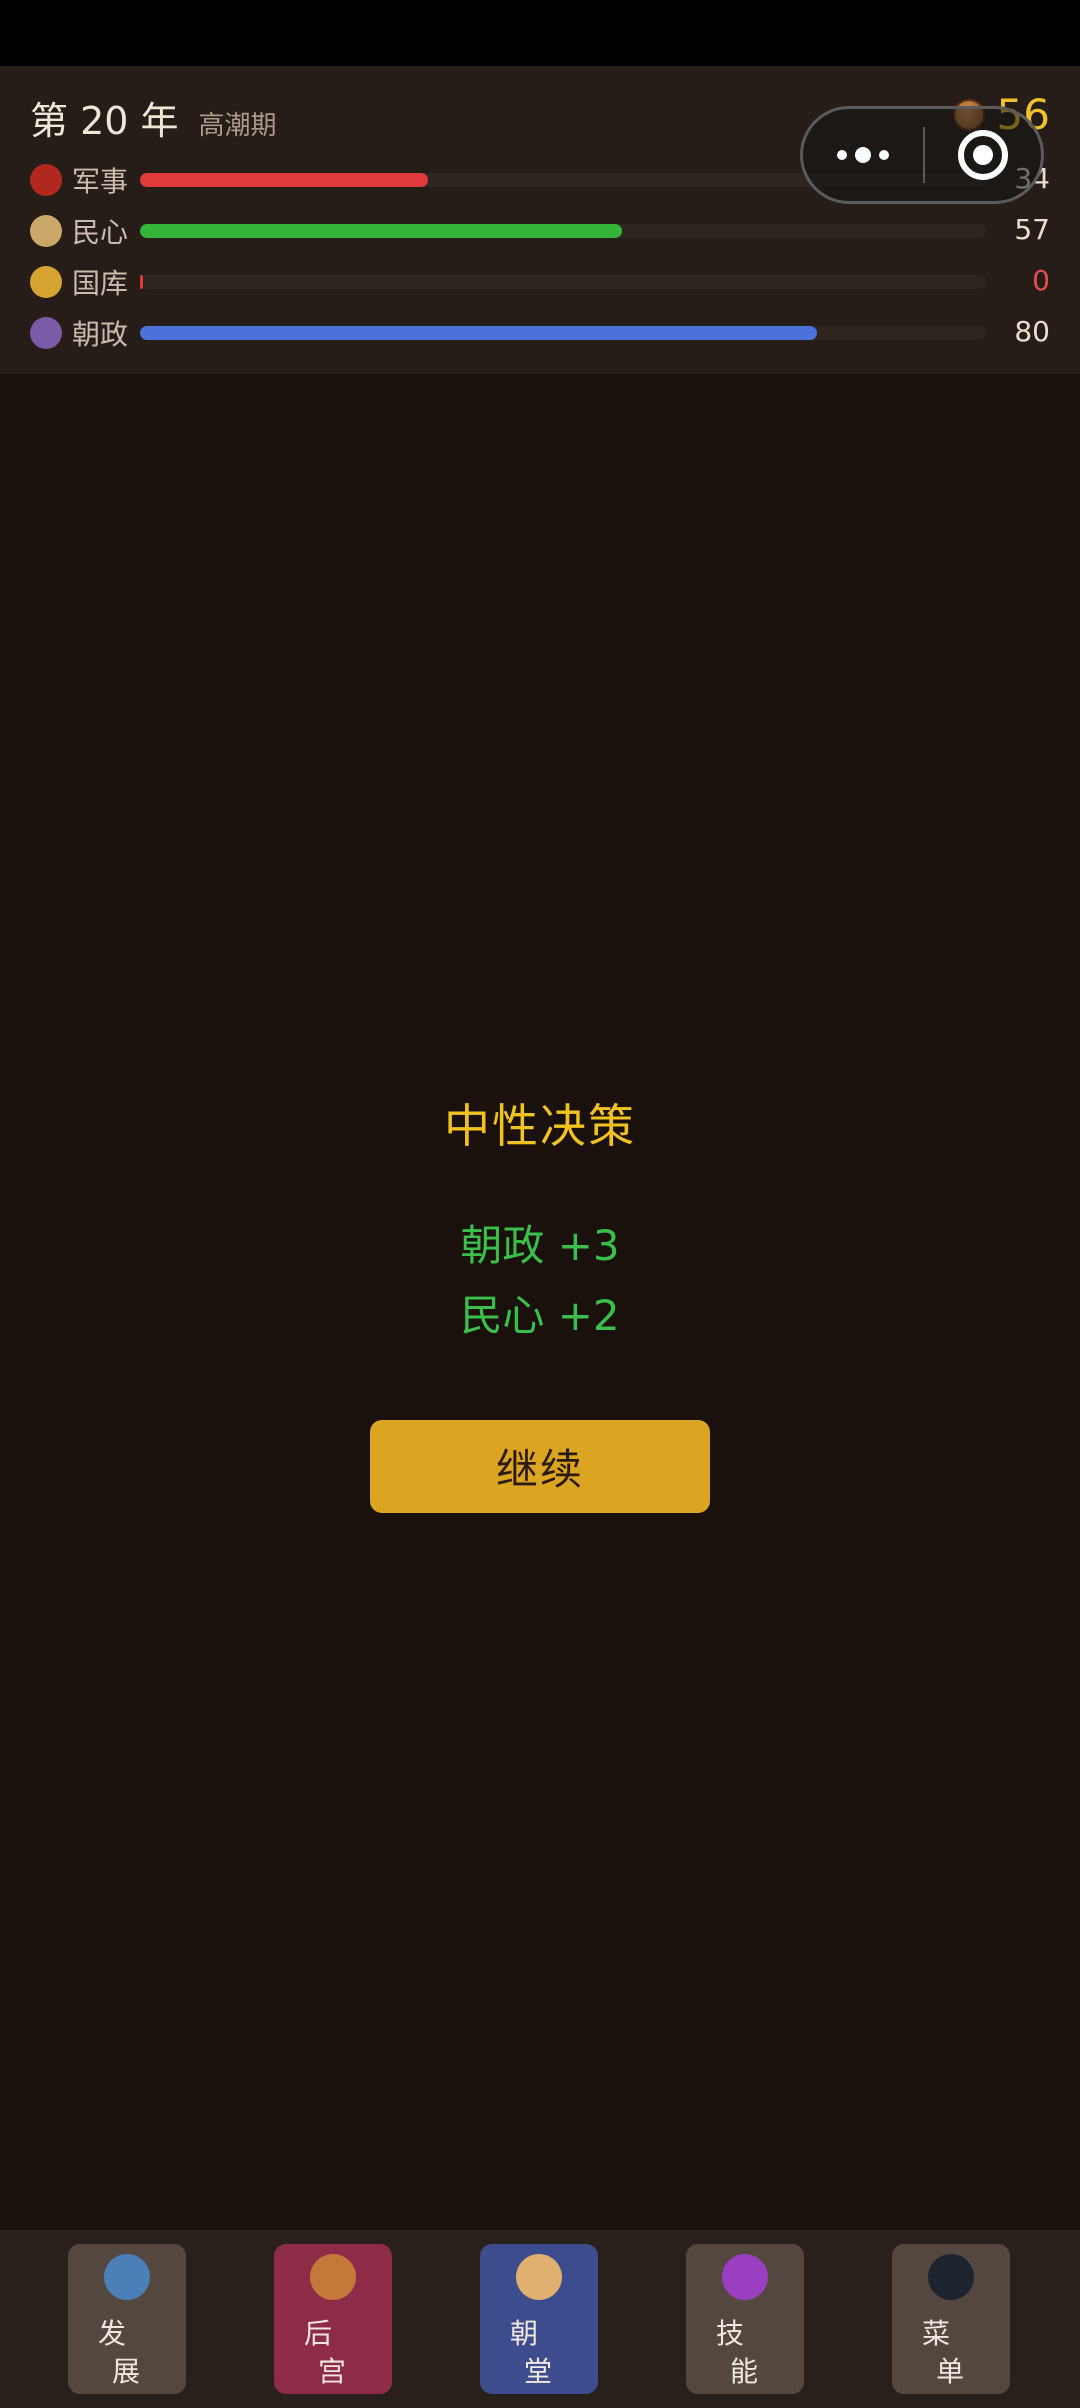 This screenshot has height=2408, width=1080. What do you see at coordinates (540, 33) in the screenshot?
I see `status-bar` at bounding box center [540, 33].